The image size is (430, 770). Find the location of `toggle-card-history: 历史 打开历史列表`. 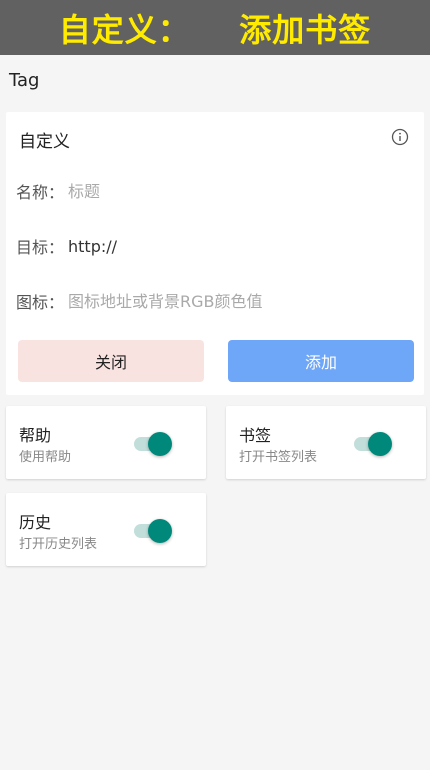

toggle-card-history: 历史 打开历史列表 is located at coordinates (106, 529).